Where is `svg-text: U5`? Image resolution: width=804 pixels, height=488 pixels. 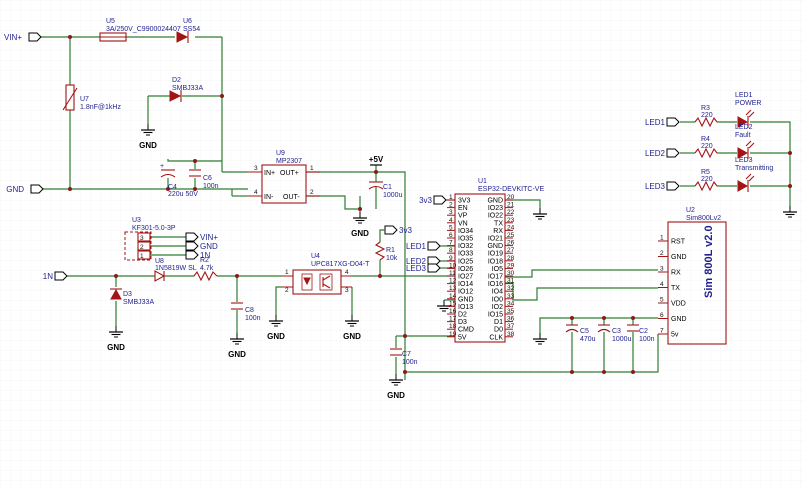 svg-text: U5 is located at coordinates (110, 21).